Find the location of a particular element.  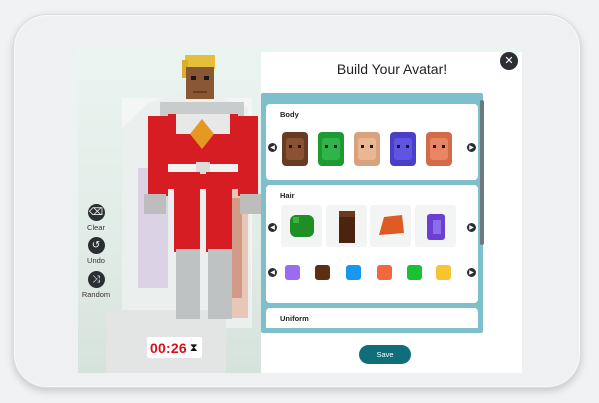

body-section: Body ◀ ▶ is located at coordinates (372, 142).